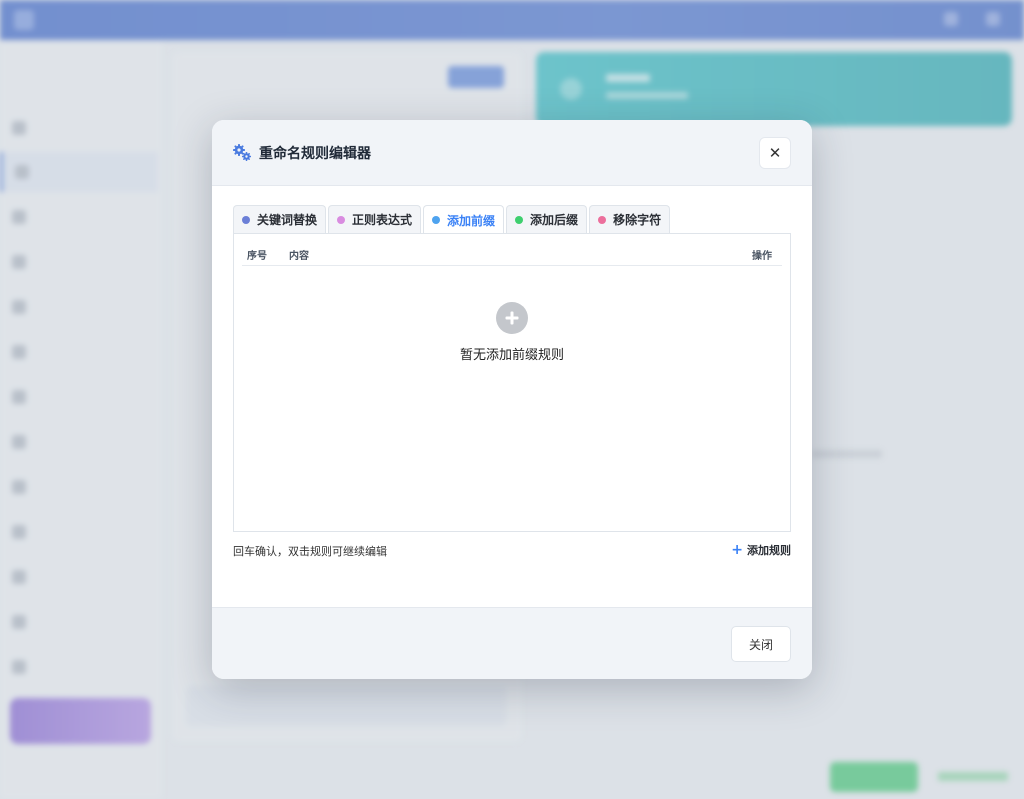 This screenshot has width=1024, height=799. I want to click on gears-icon, so click(242, 152).